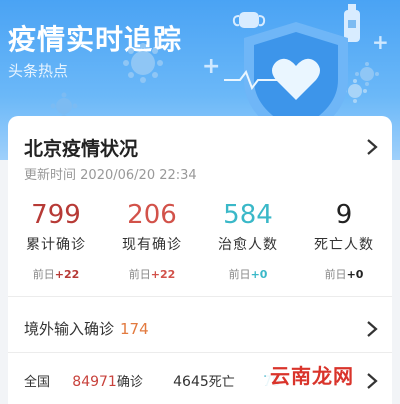 The height and width of the screenshot is (404, 400). I want to click on stat-total-confirmed: 799 累计确诊 前日+22, so click(56, 241).